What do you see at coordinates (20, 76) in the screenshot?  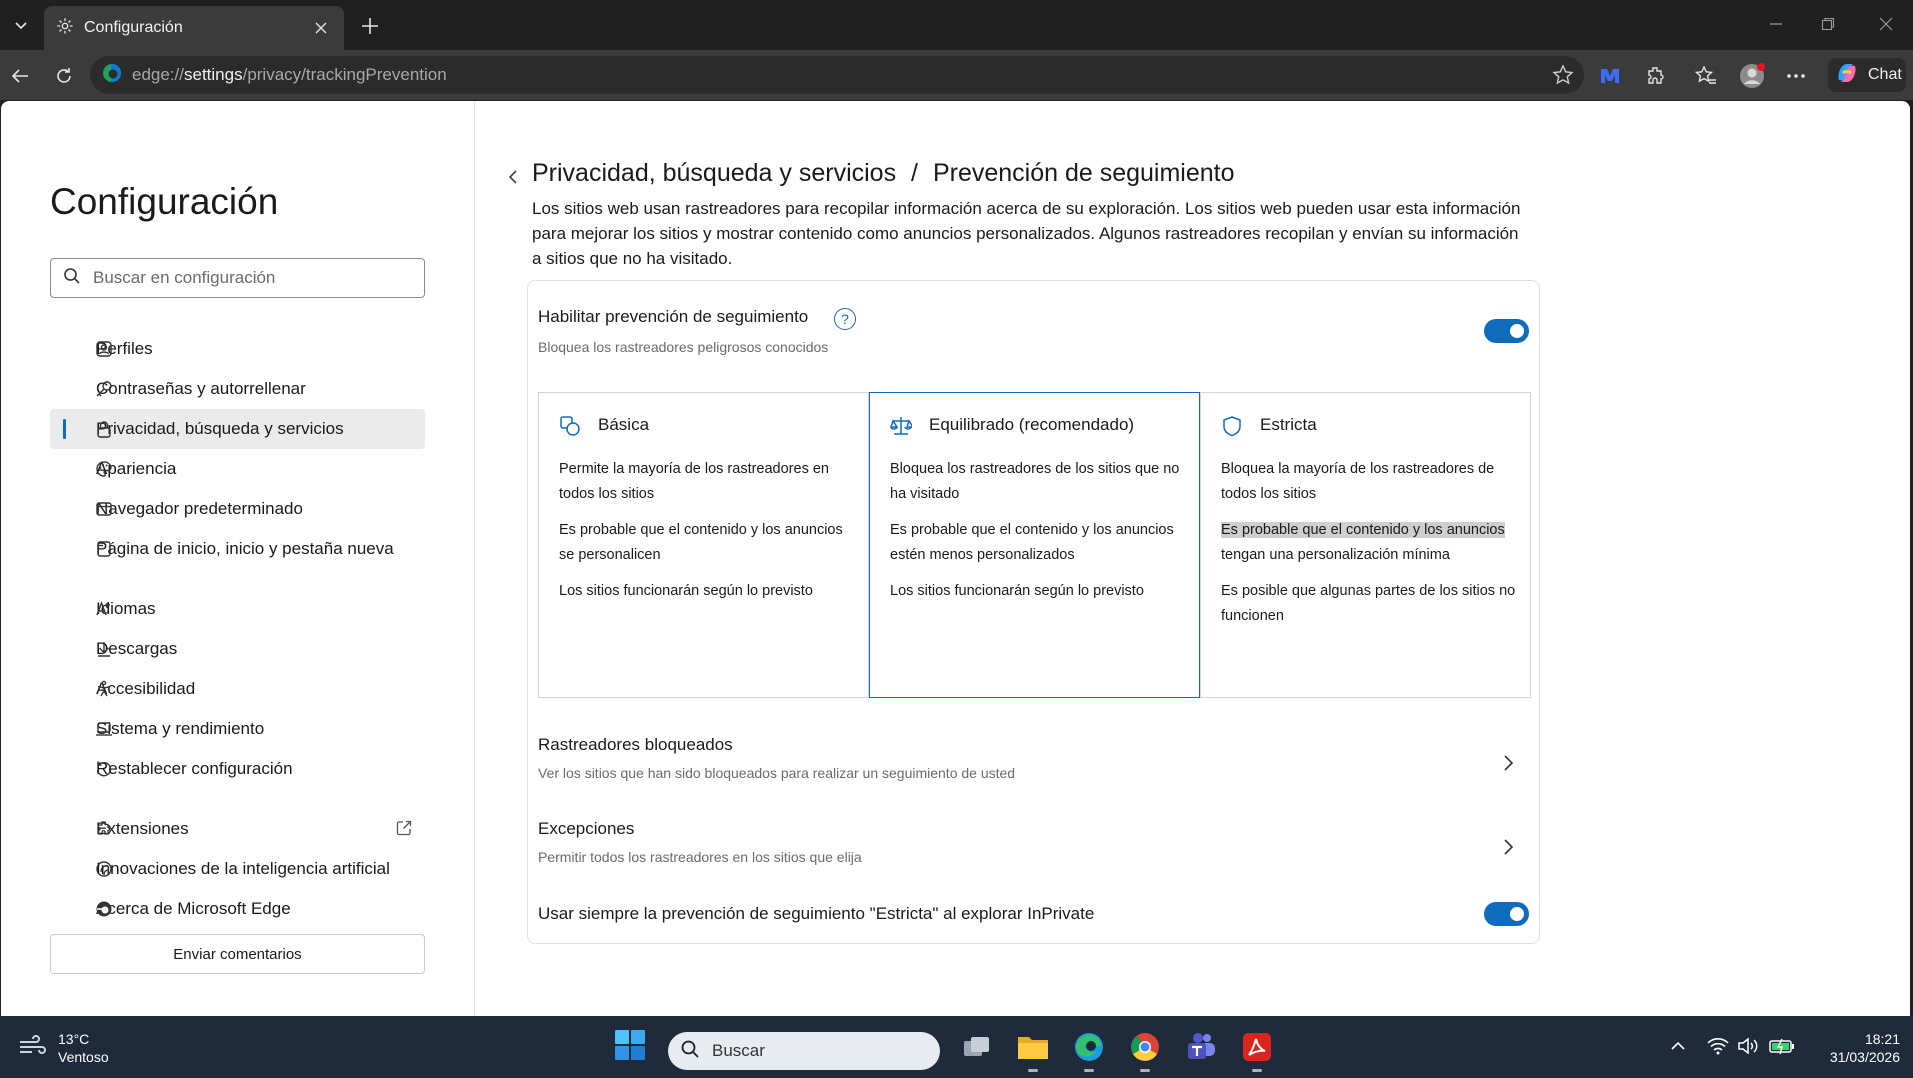 I see `back-arrow-icon` at bounding box center [20, 76].